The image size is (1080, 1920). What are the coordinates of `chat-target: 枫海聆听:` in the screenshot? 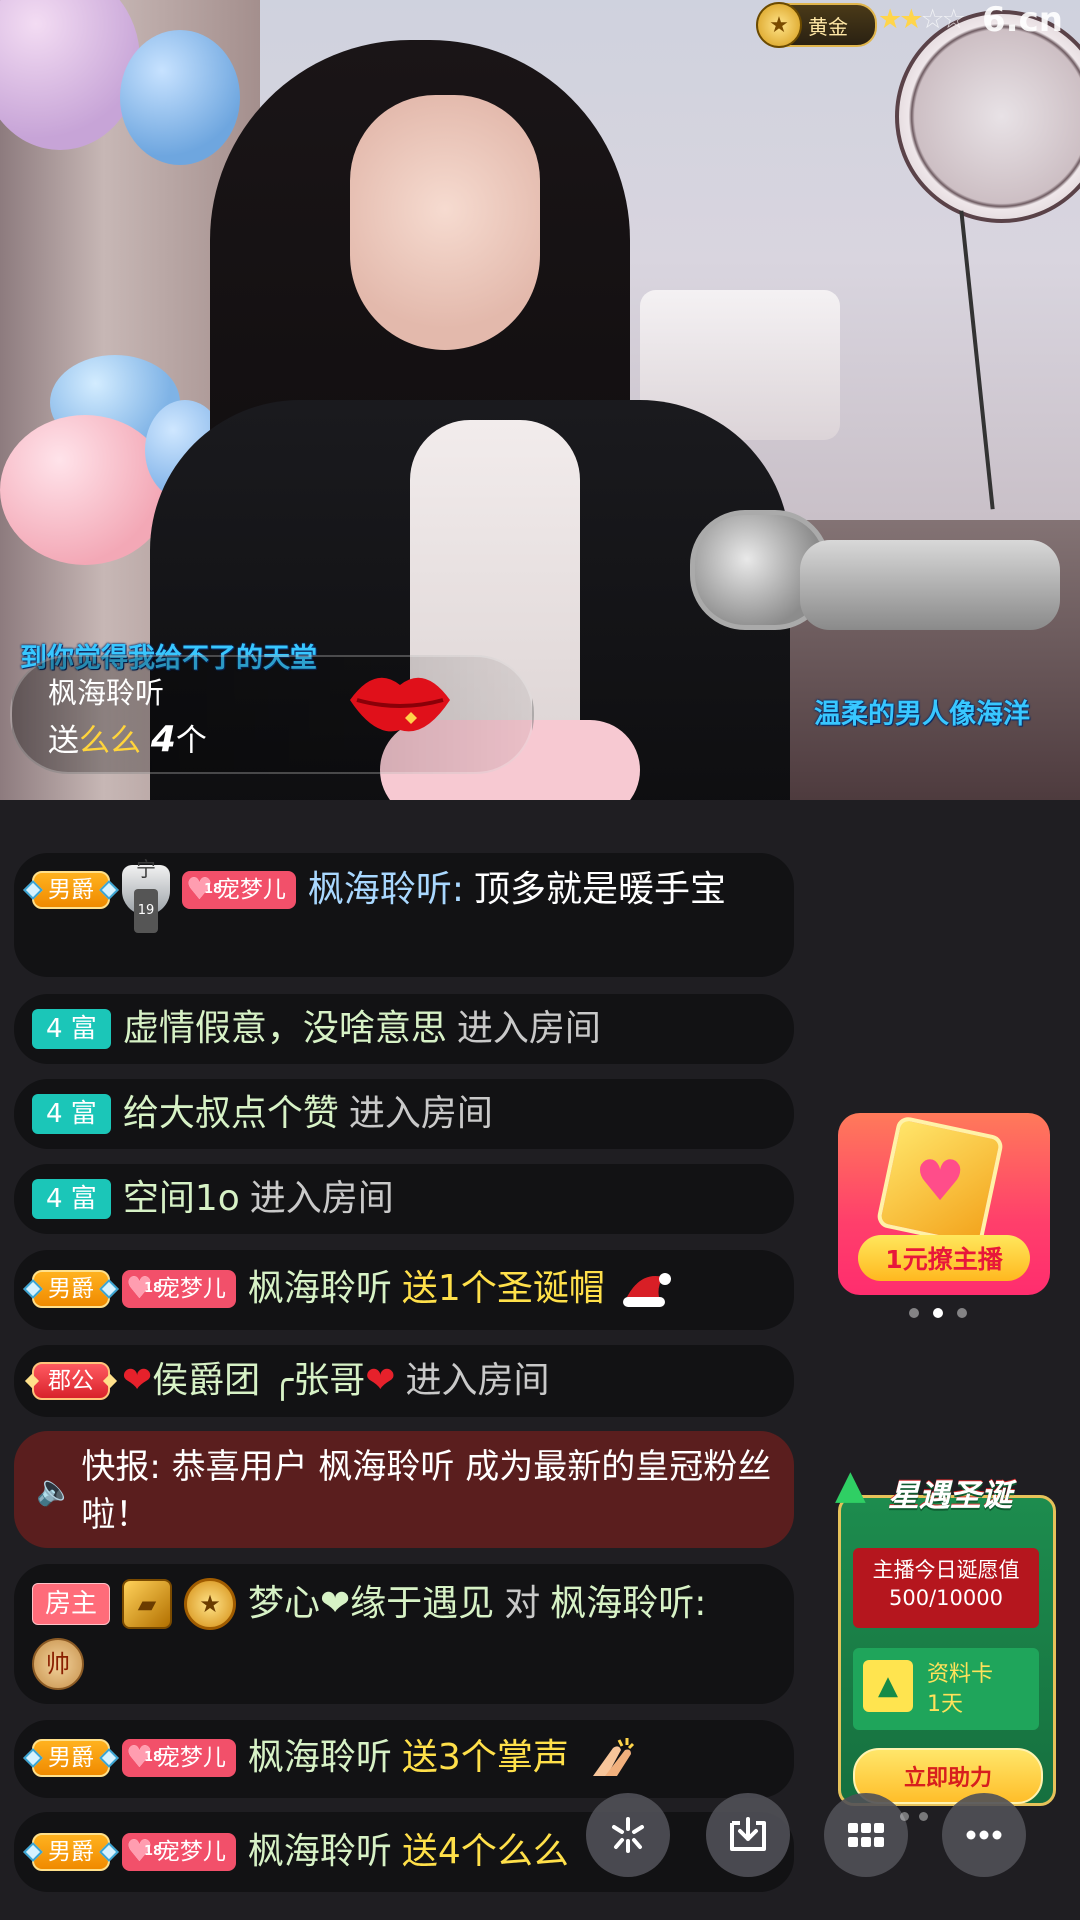 It's located at (628, 1604).